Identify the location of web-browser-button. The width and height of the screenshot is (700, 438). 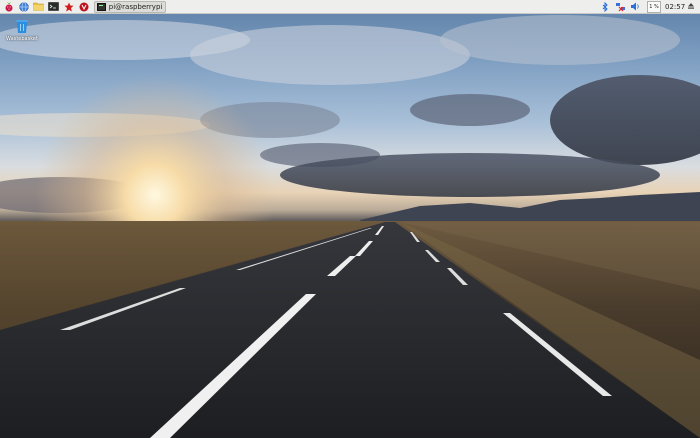
(23, 7).